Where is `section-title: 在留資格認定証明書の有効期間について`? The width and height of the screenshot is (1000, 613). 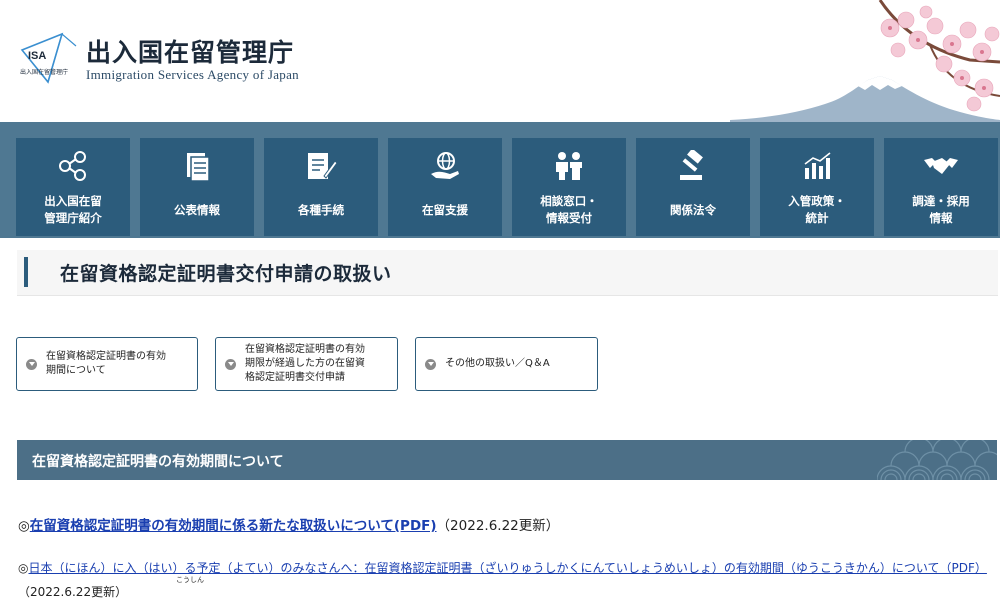 section-title: 在留資格認定証明書の有効期間について is located at coordinates (158, 462).